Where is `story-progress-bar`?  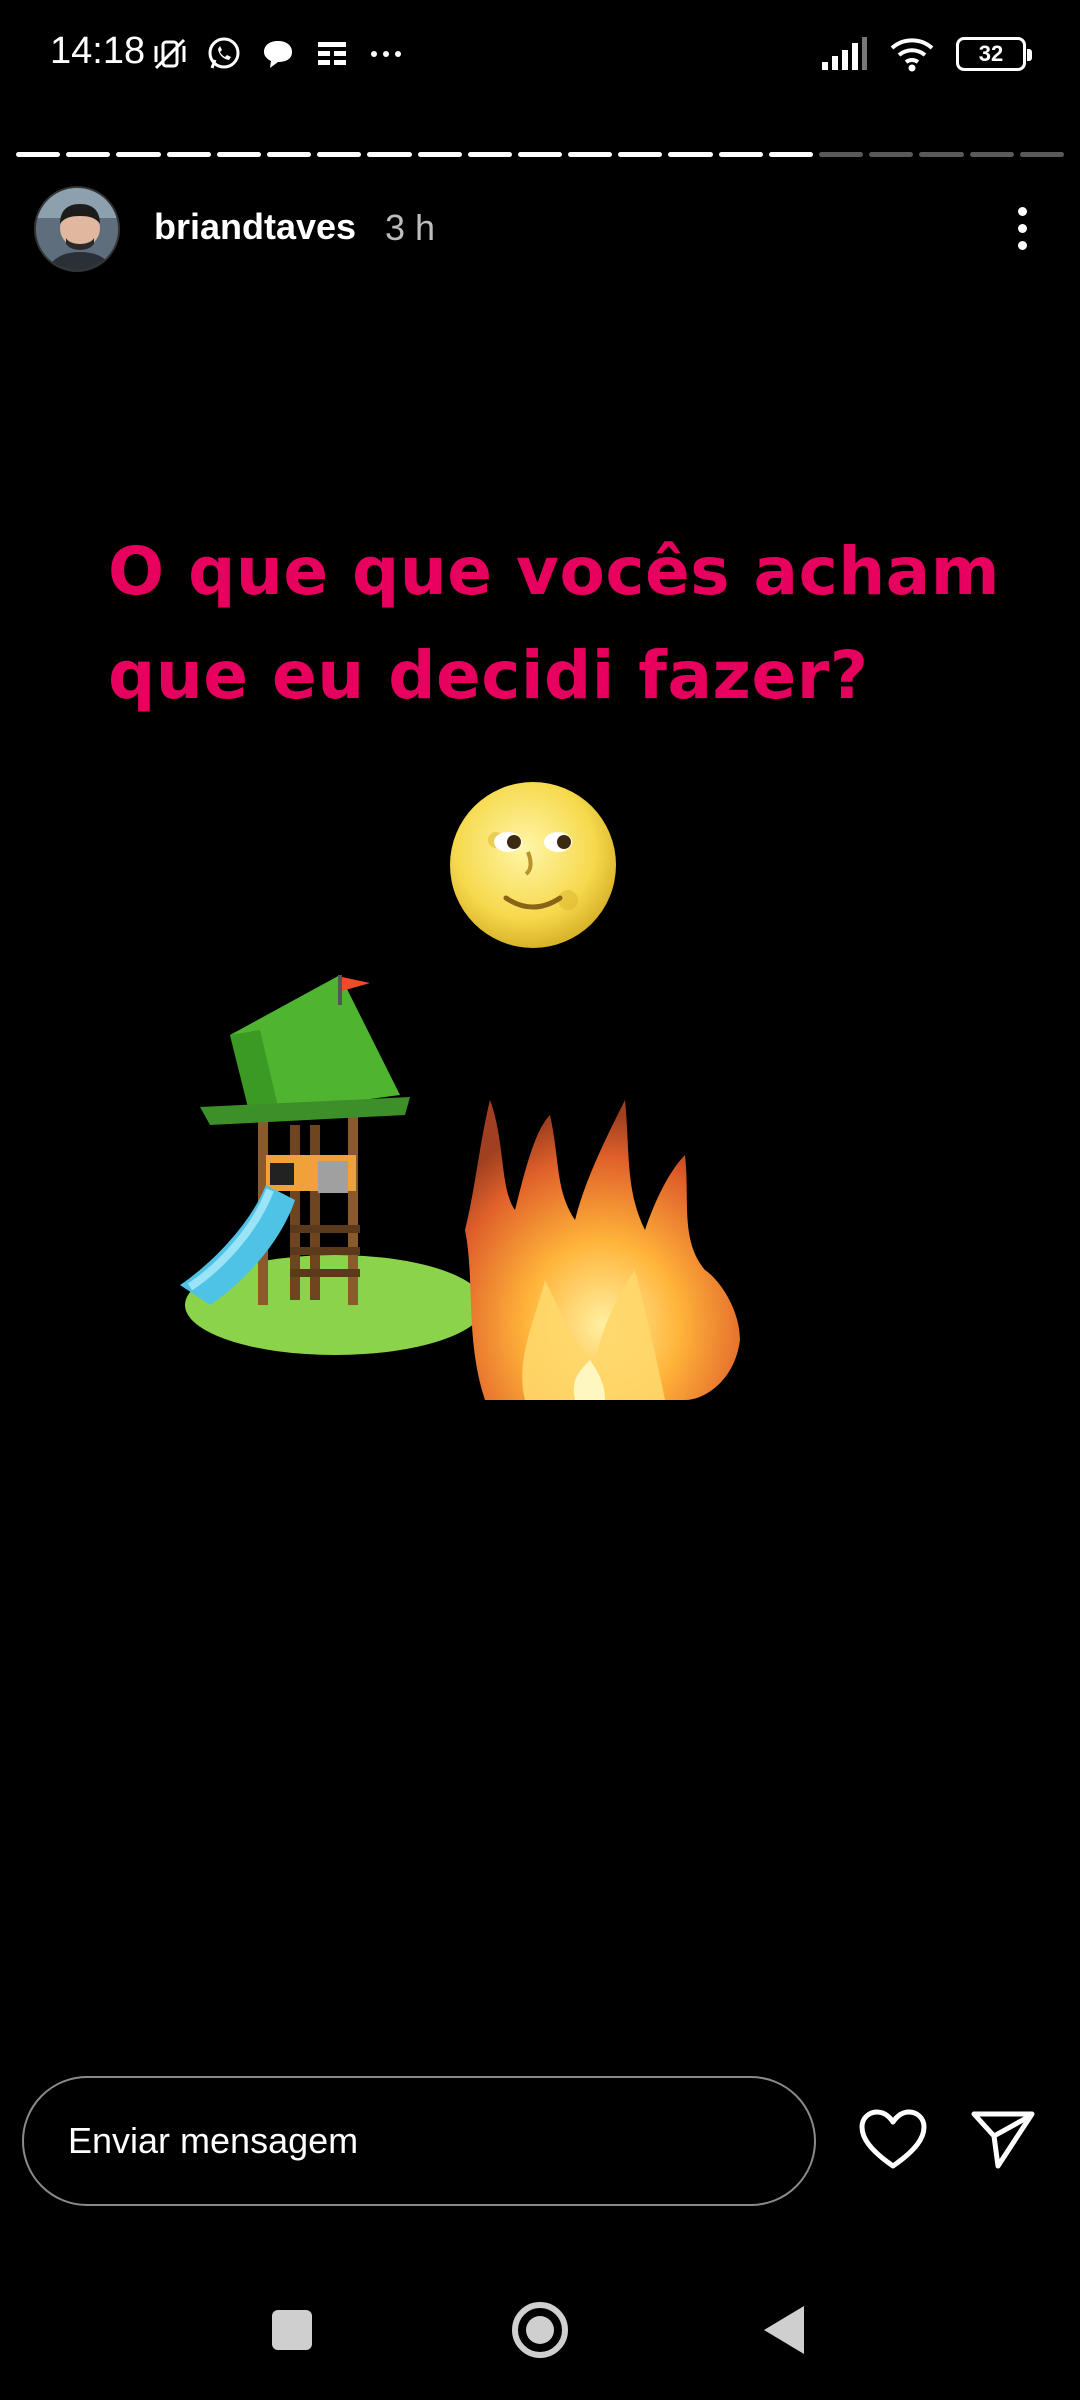 story-progress-bar is located at coordinates (540, 154).